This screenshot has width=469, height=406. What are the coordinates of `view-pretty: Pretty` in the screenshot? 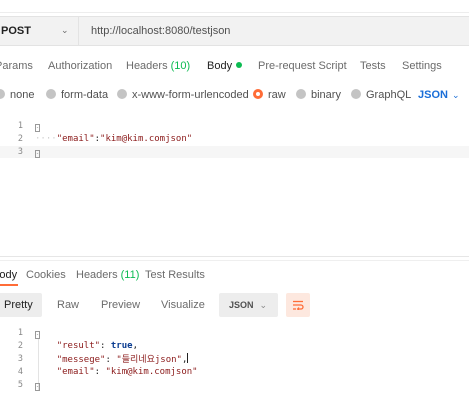 It's located at (21, 305).